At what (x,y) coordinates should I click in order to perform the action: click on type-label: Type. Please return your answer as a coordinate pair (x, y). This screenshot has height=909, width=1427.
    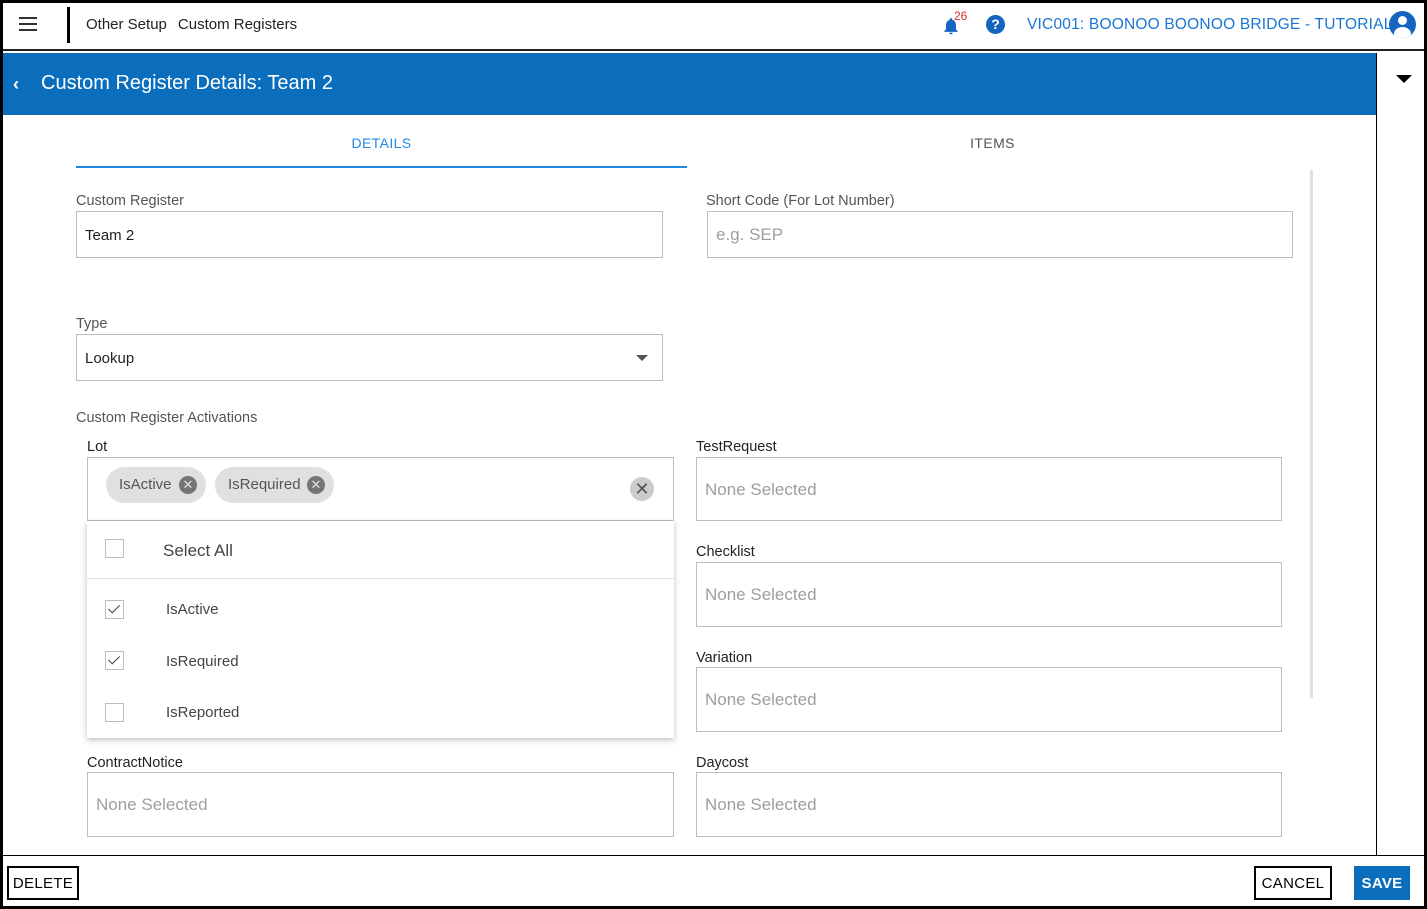
    Looking at the image, I should click on (92, 324).